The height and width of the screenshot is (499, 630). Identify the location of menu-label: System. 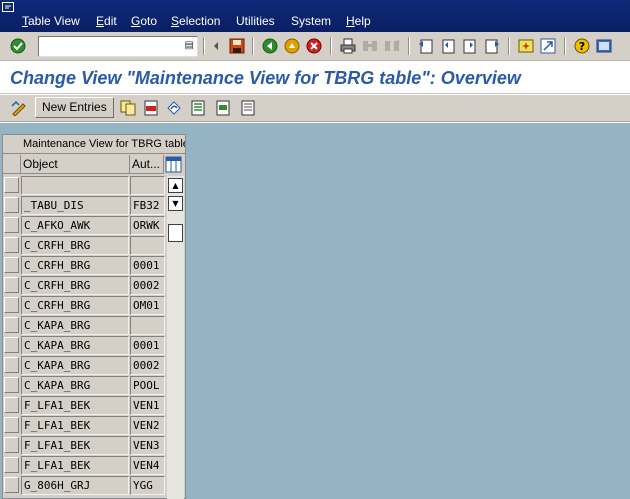
(311, 21).